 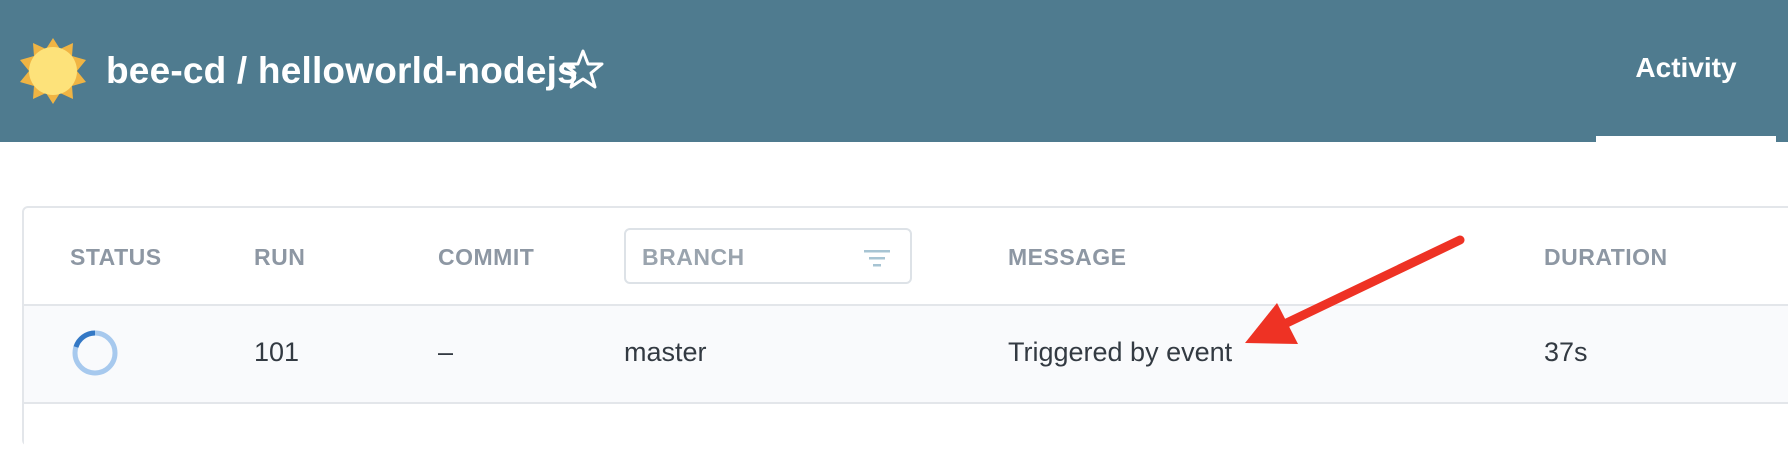 I want to click on column-header-status: STATUS, so click(x=116, y=257).